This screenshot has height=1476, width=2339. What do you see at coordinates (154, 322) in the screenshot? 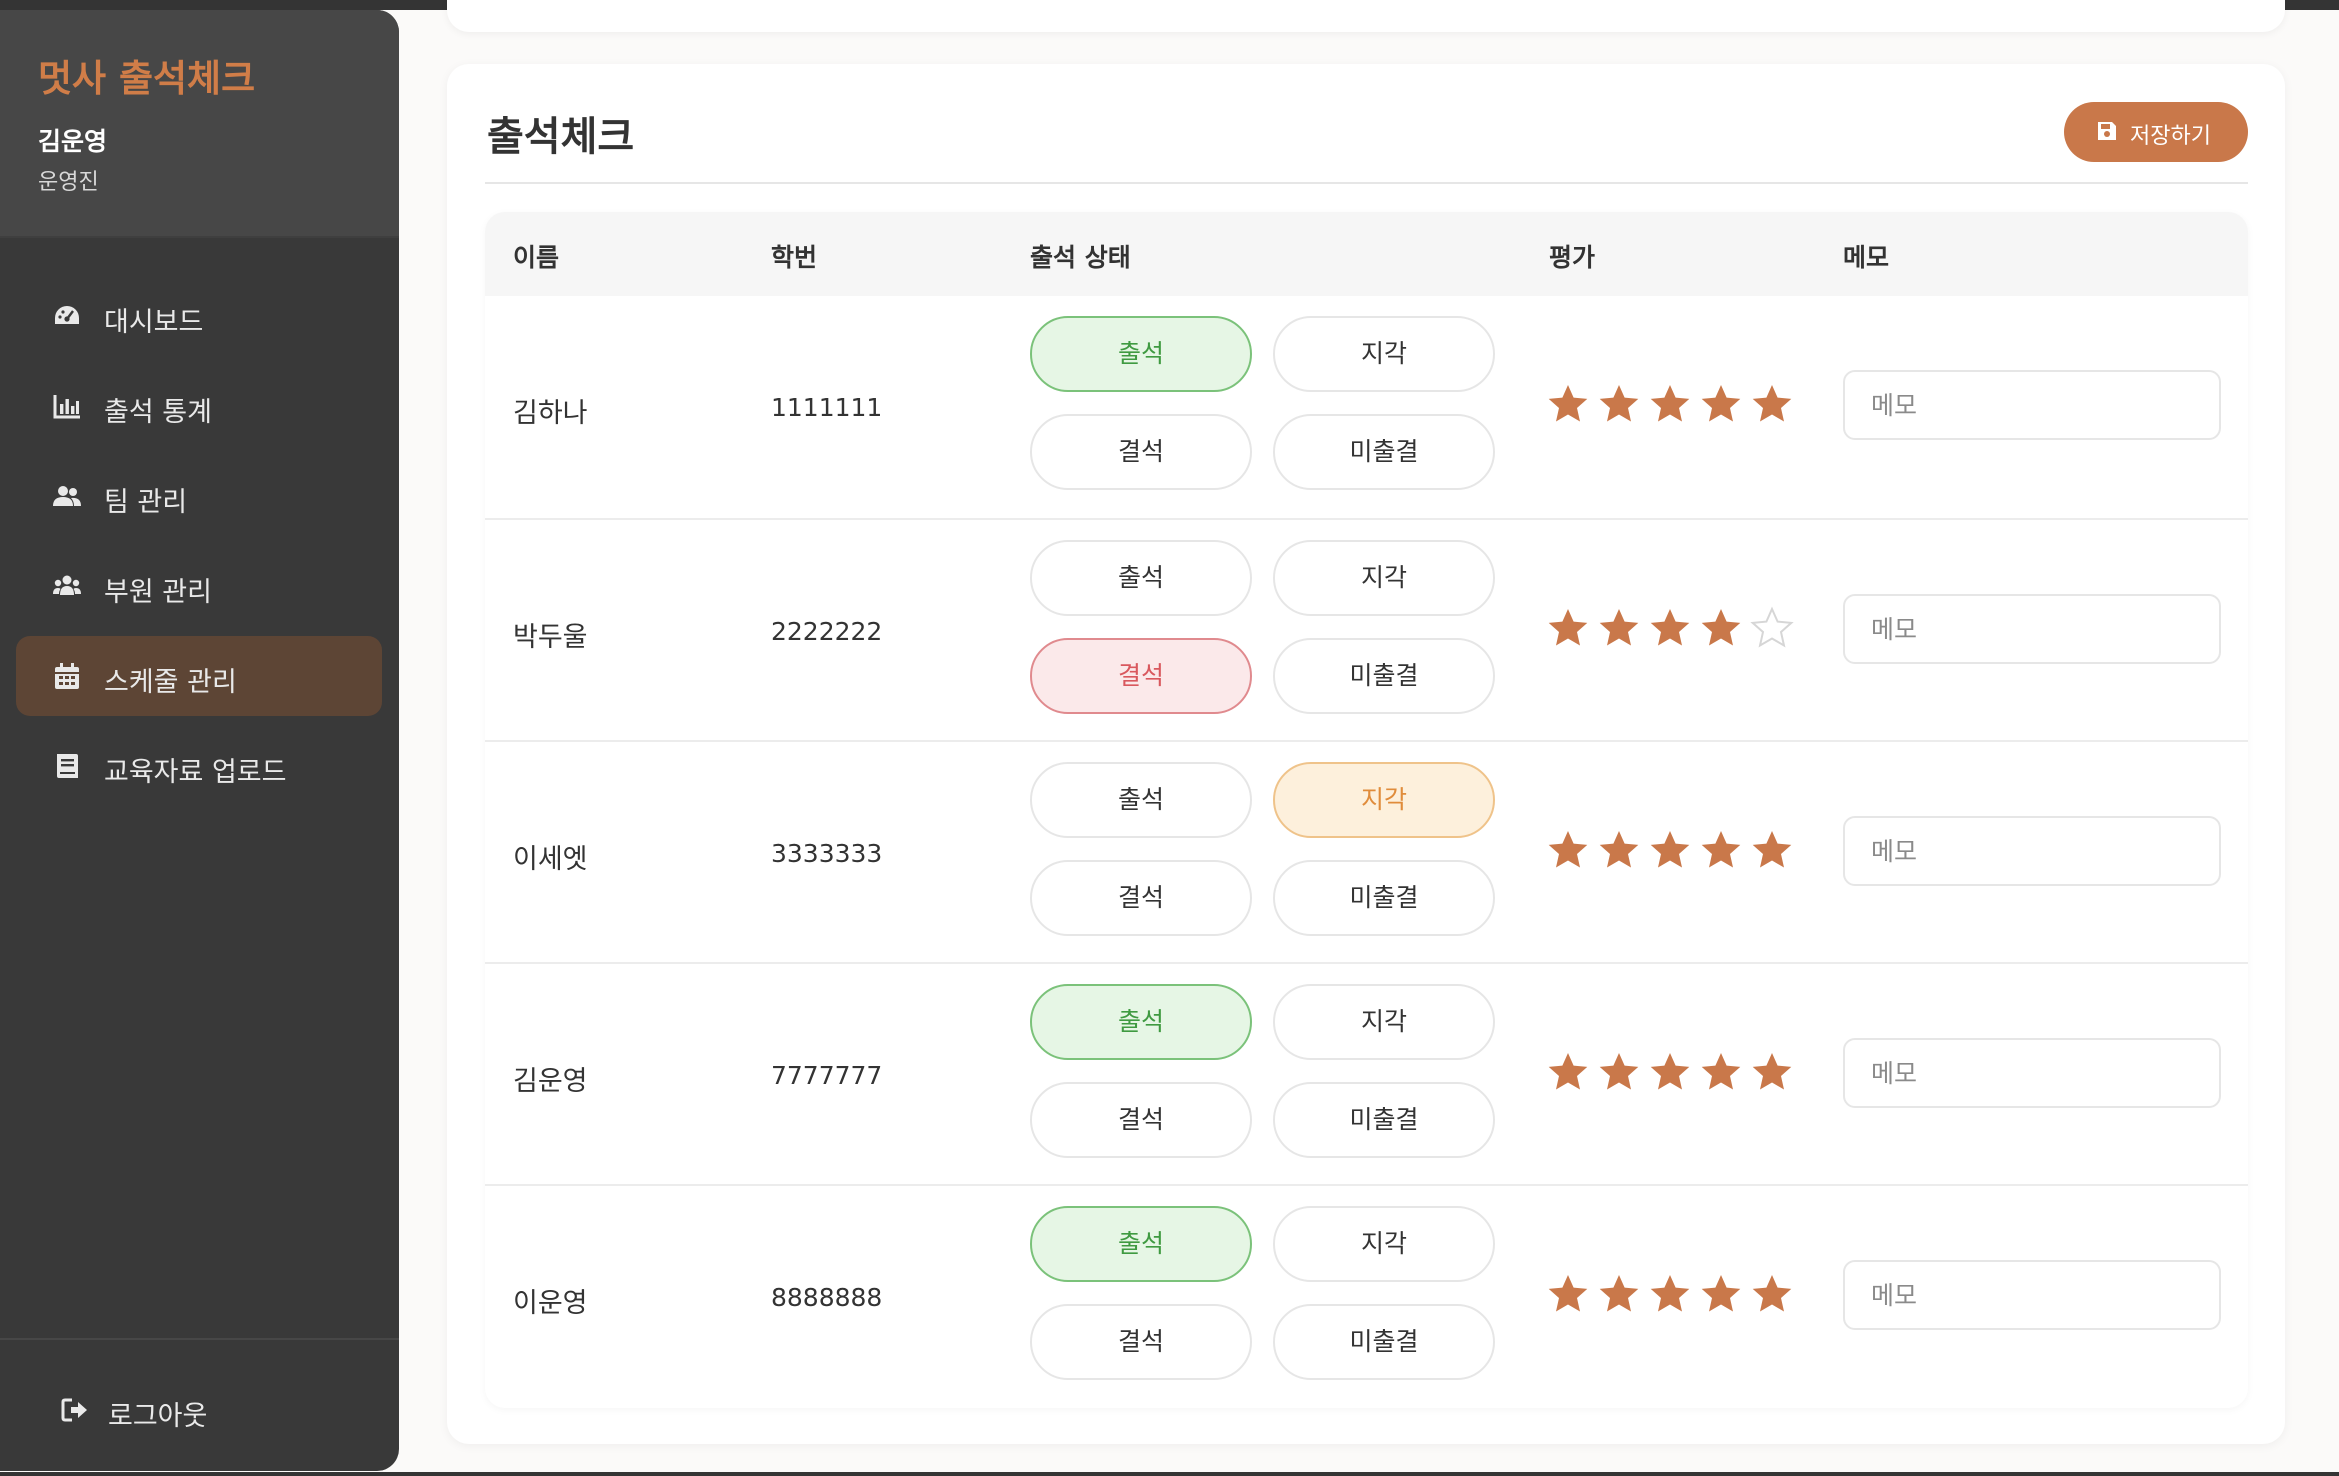
I see `sidebar-item-label: 대시보드` at bounding box center [154, 322].